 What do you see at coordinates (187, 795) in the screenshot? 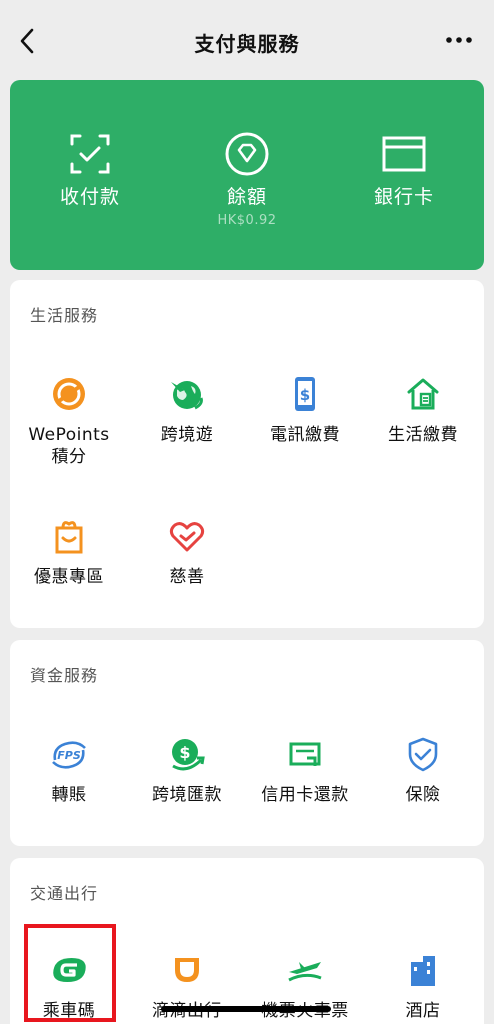
I see `service-label: 跨境匯款` at bounding box center [187, 795].